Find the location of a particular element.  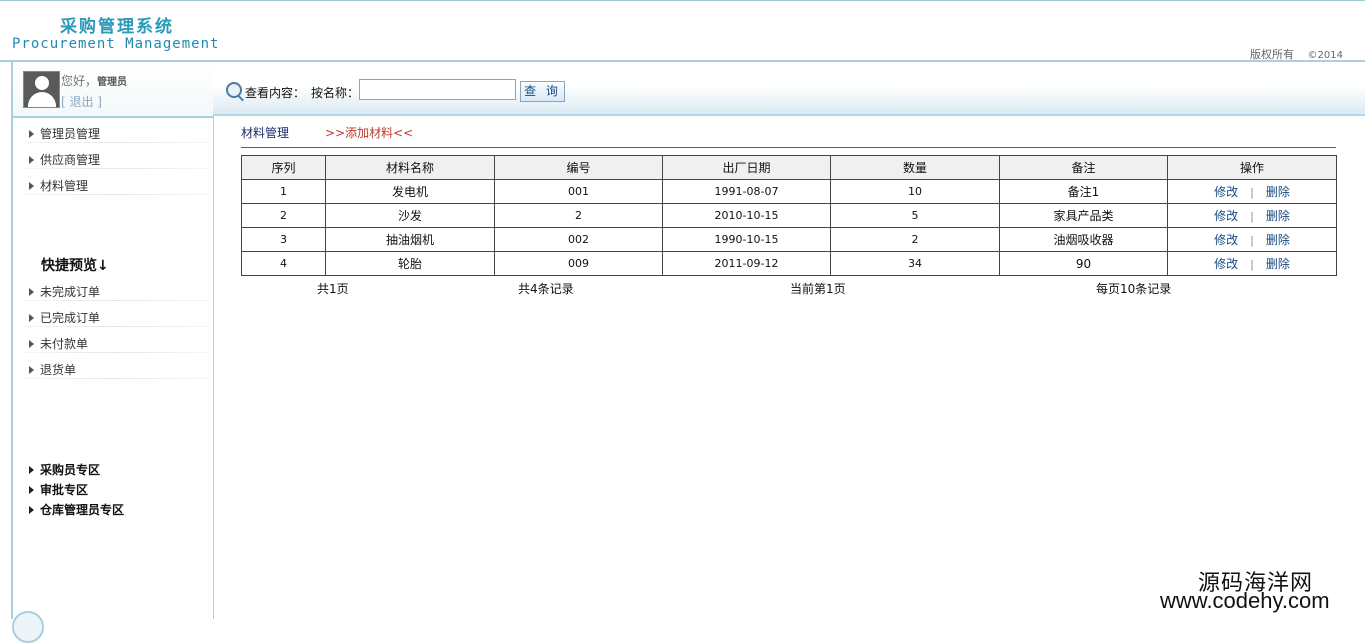

greeting-text: 您好， is located at coordinates (79, 81).